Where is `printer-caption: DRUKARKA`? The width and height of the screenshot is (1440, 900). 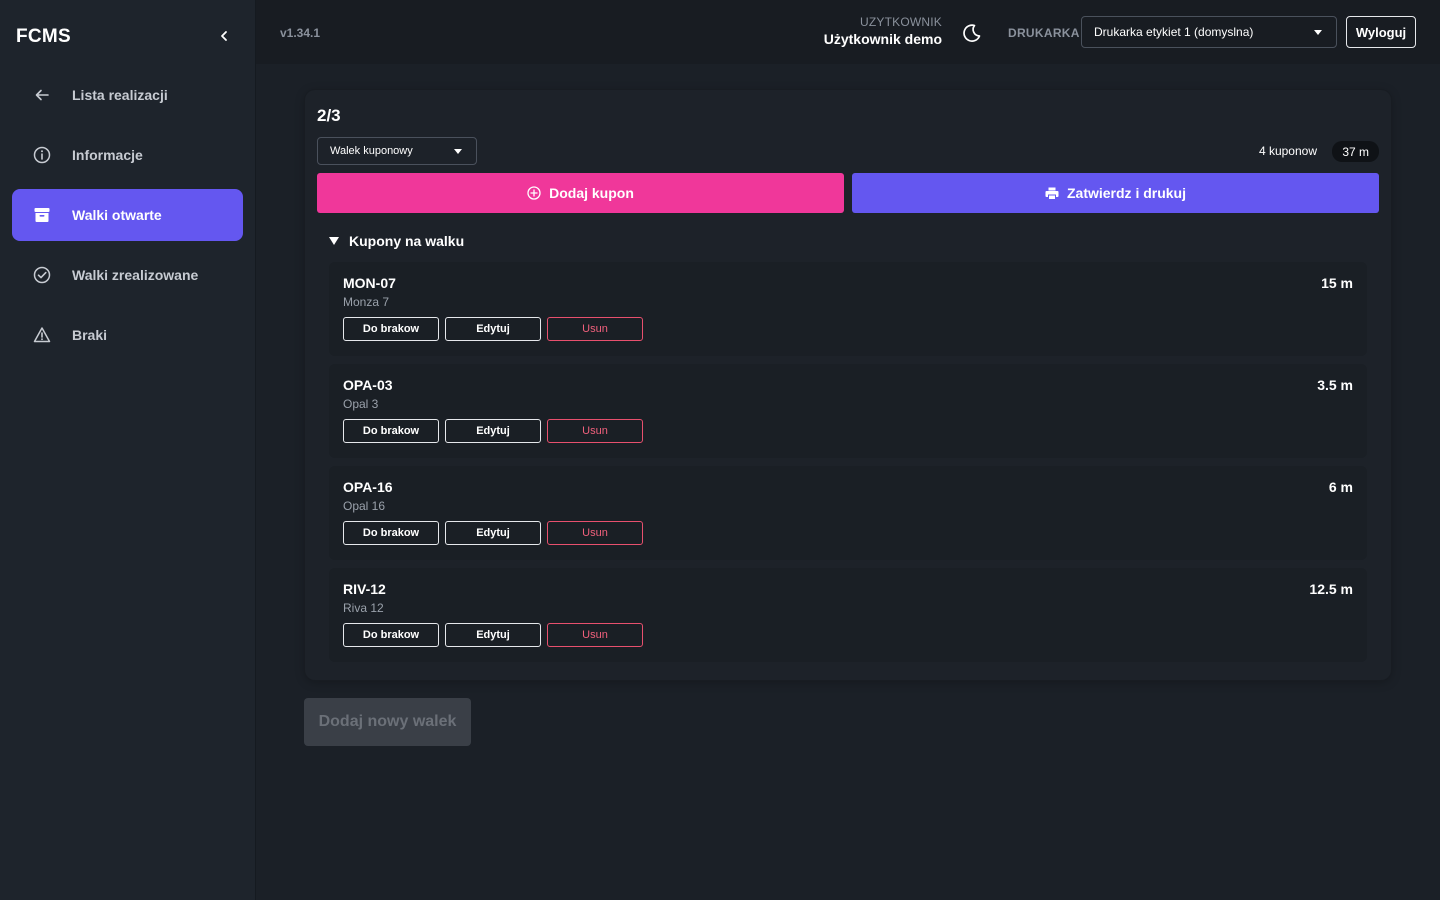 printer-caption: DRUKARKA is located at coordinates (1044, 33).